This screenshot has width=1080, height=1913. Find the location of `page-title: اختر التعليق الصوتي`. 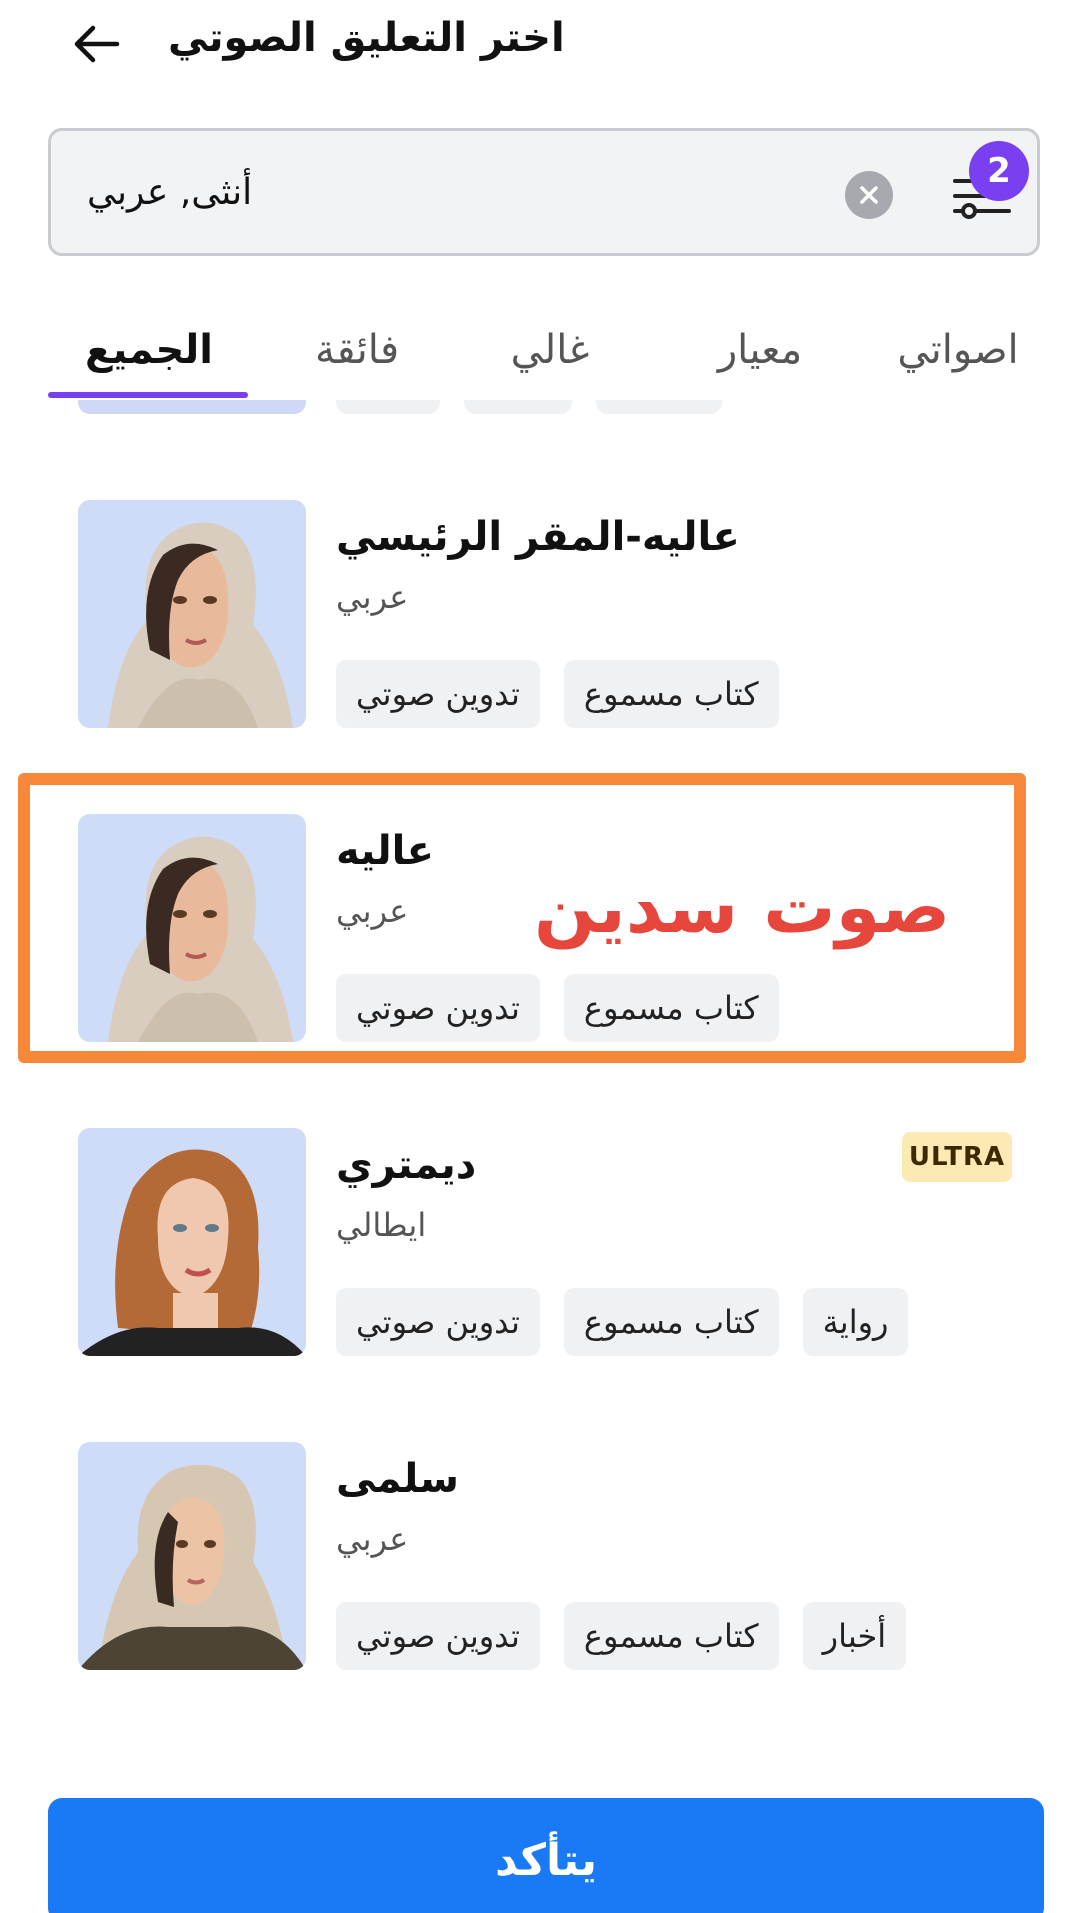

page-title: اختر التعليق الصوتي is located at coordinates (366, 38).